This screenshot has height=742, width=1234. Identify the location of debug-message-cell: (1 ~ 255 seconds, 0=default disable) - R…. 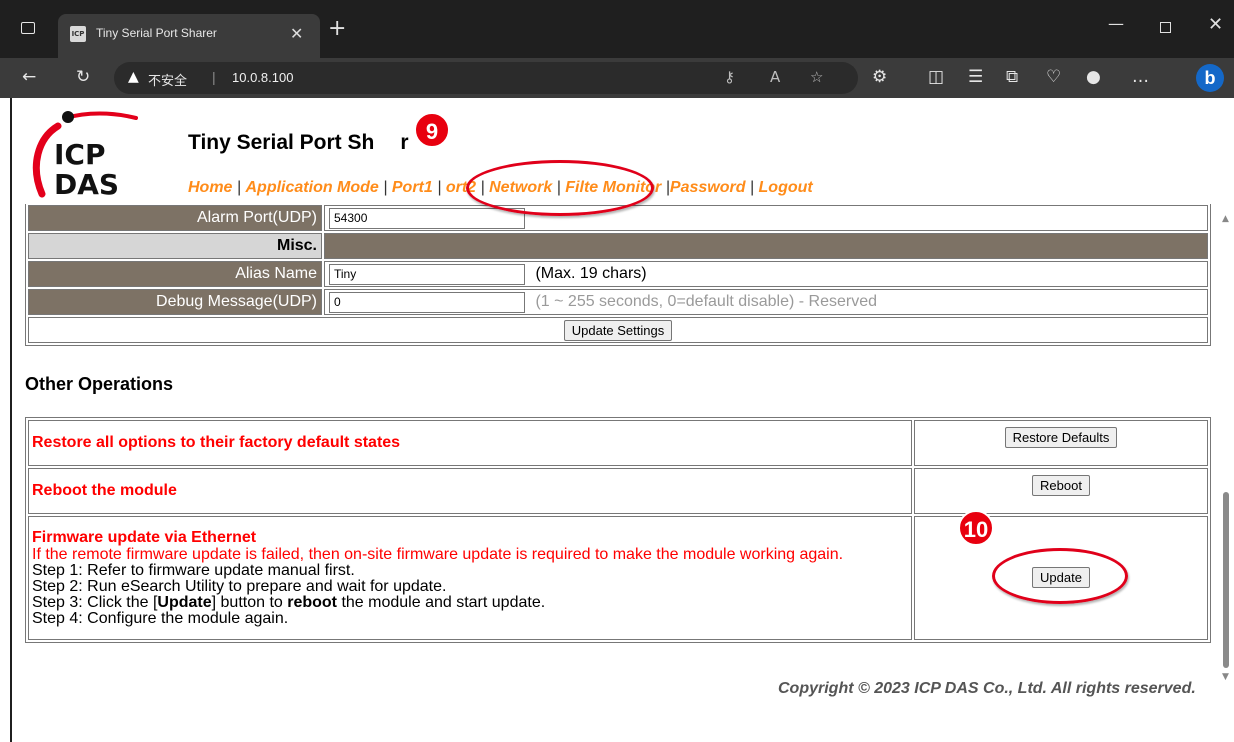
(766, 302).